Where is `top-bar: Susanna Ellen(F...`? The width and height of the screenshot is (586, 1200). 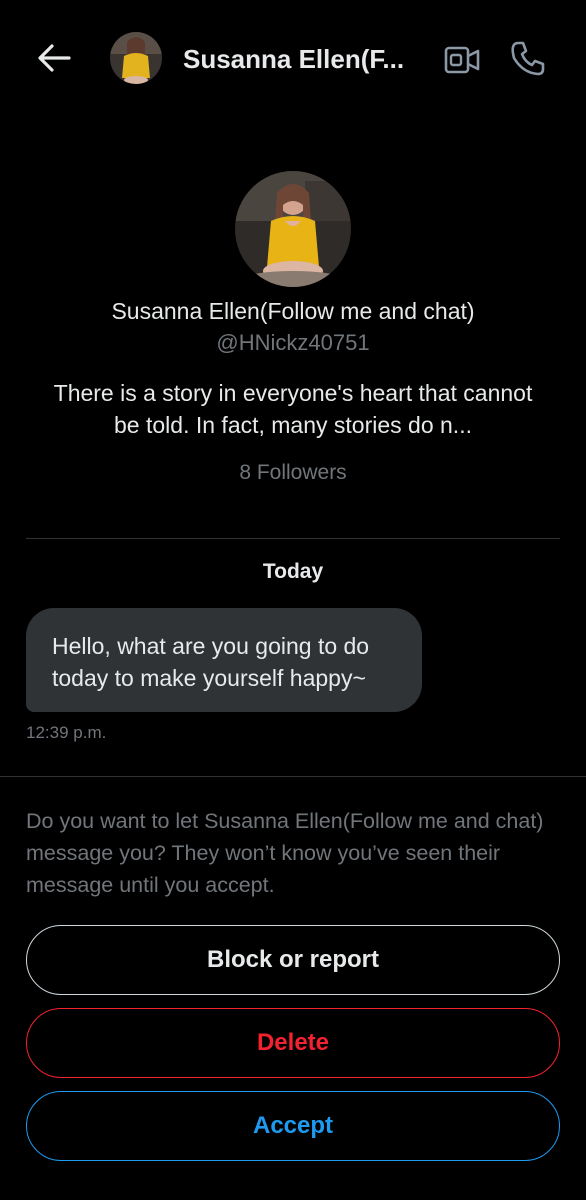 top-bar: Susanna Ellen(F... is located at coordinates (293, 60).